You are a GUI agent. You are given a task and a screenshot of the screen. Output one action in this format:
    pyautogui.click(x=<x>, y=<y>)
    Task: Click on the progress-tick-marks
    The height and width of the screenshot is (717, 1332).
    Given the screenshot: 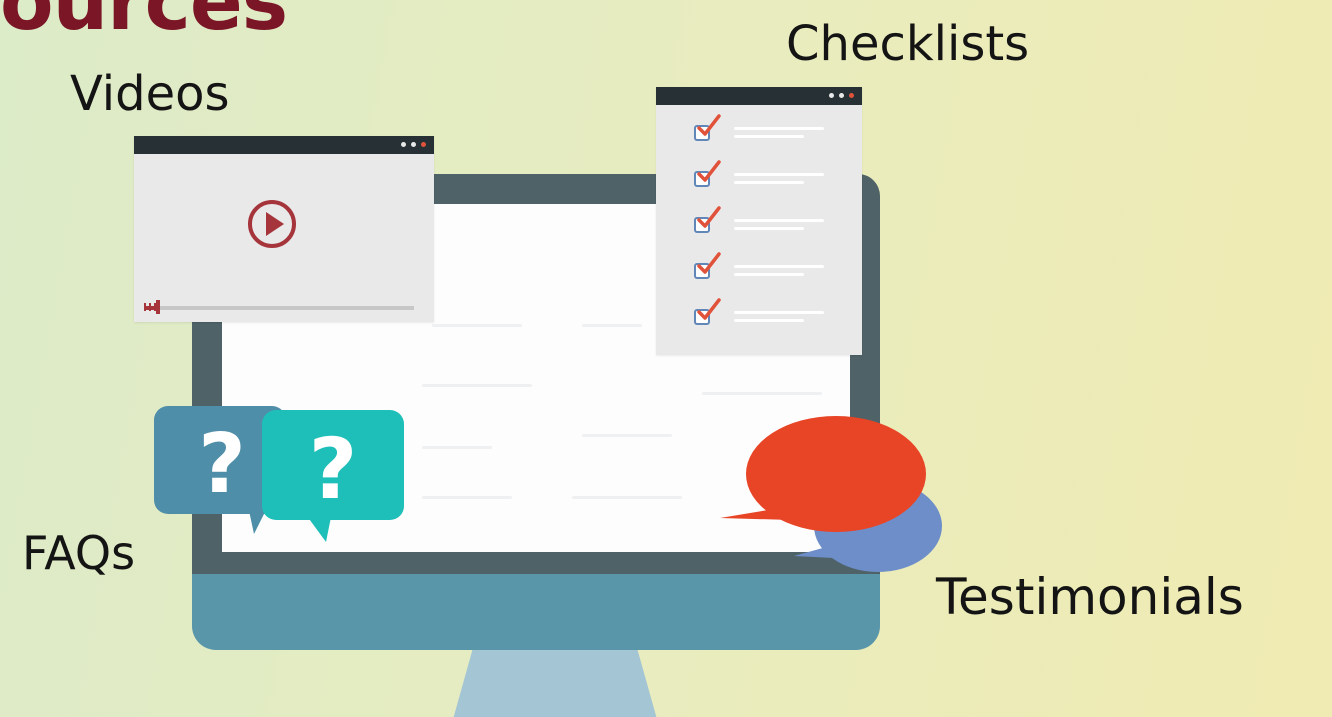 What is the action you would take?
    pyautogui.click(x=150, y=307)
    